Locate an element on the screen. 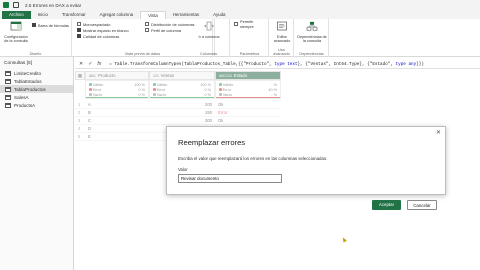 The width and height of the screenshot is (480, 270). formula-bar-checkbox: Barra de fórmulas is located at coordinates (50, 25).